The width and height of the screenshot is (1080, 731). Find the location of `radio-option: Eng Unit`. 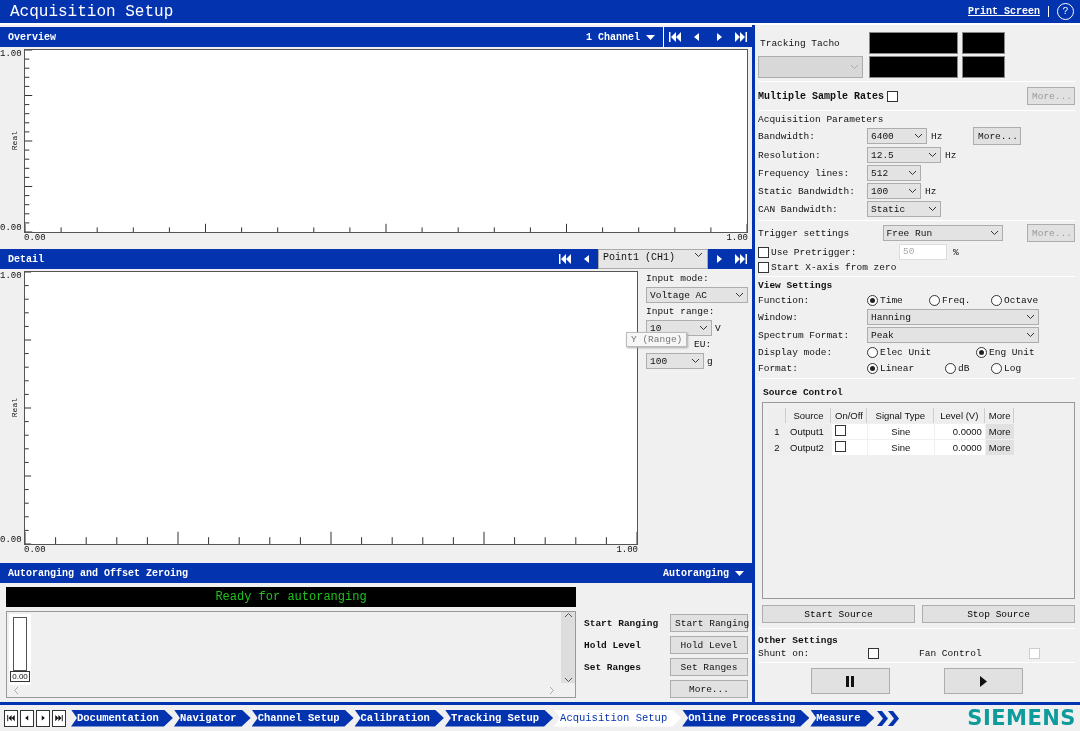

radio-option: Eng Unit is located at coordinates (1006, 352).